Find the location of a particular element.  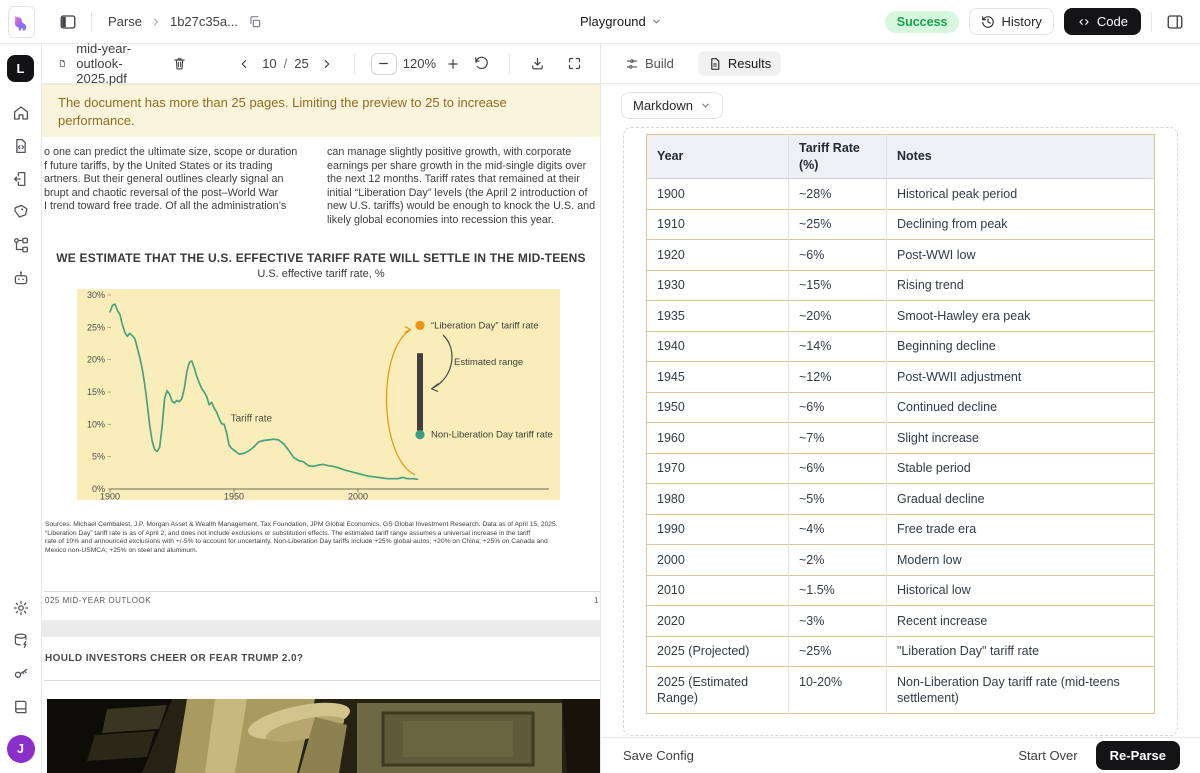

user-avatar: J is located at coordinates (20, 749).